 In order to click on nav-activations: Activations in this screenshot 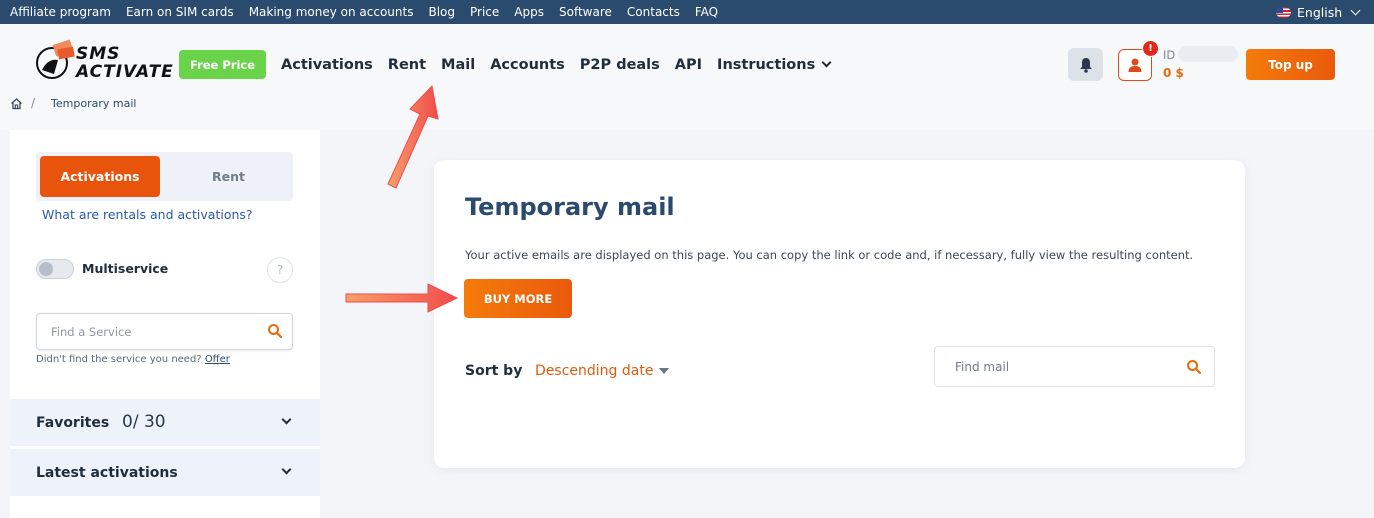, I will do `click(327, 65)`.